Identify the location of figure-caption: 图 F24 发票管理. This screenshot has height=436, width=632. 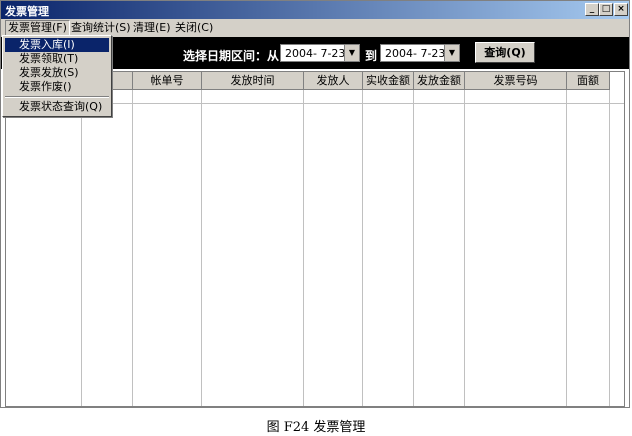
(316, 427).